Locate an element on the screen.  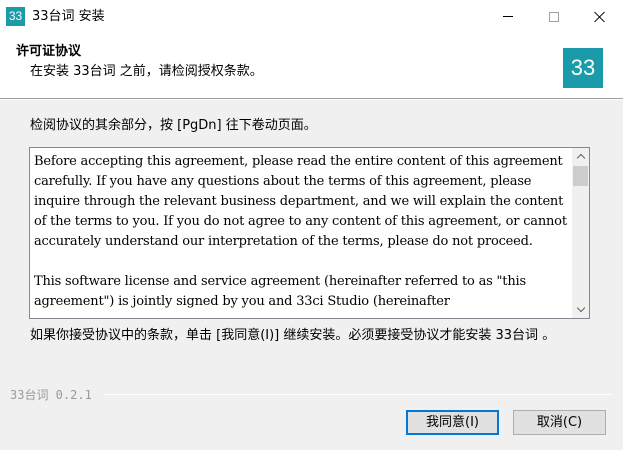
app-icon: 33 is located at coordinates (15, 16).